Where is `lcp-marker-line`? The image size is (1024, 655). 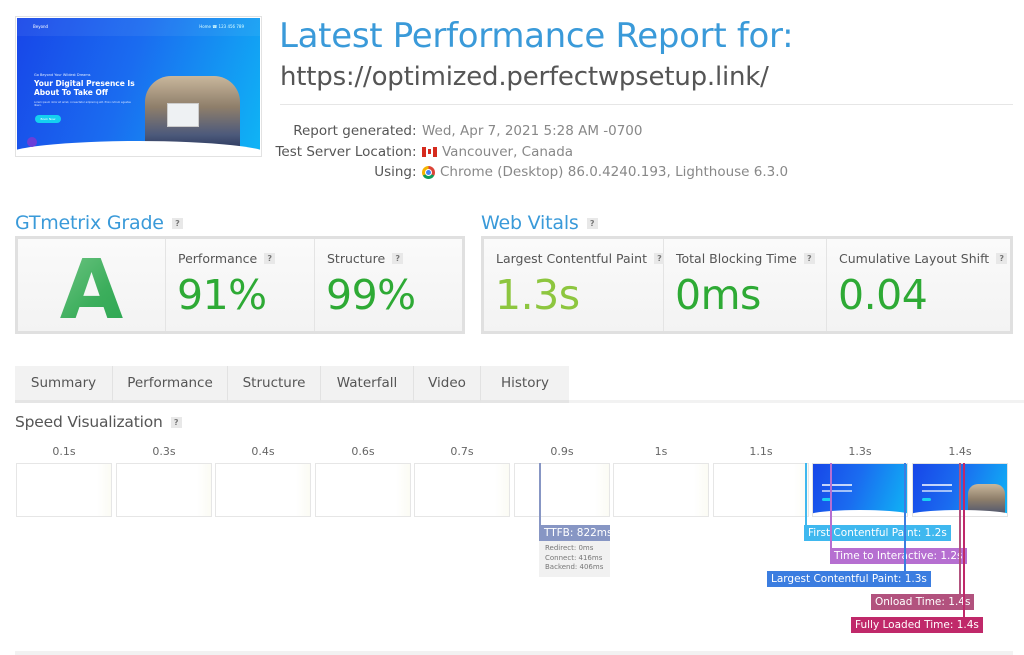 lcp-marker-line is located at coordinates (905, 521).